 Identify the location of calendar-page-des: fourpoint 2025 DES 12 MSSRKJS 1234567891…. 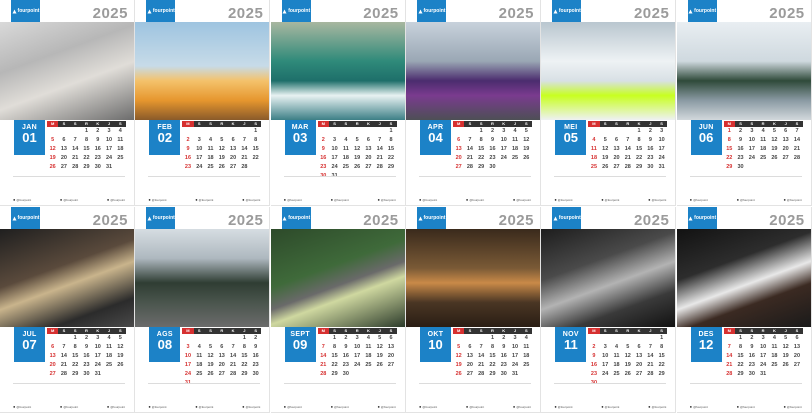
(744, 310).